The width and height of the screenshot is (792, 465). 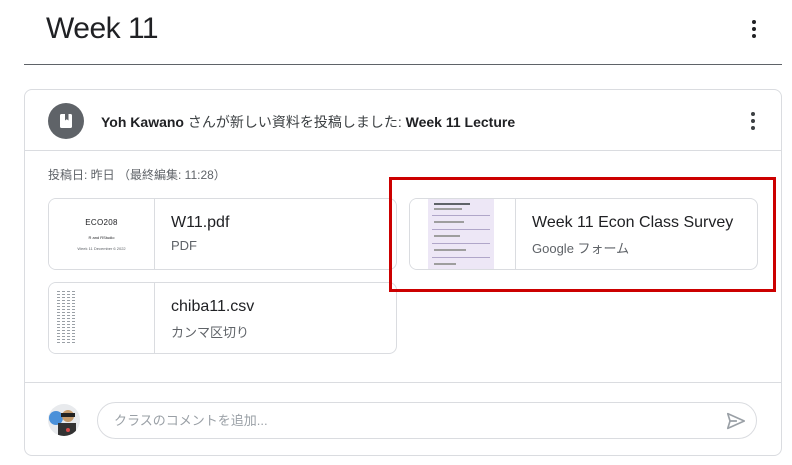 I want to click on material-more-options-icon, so click(x=753, y=121).